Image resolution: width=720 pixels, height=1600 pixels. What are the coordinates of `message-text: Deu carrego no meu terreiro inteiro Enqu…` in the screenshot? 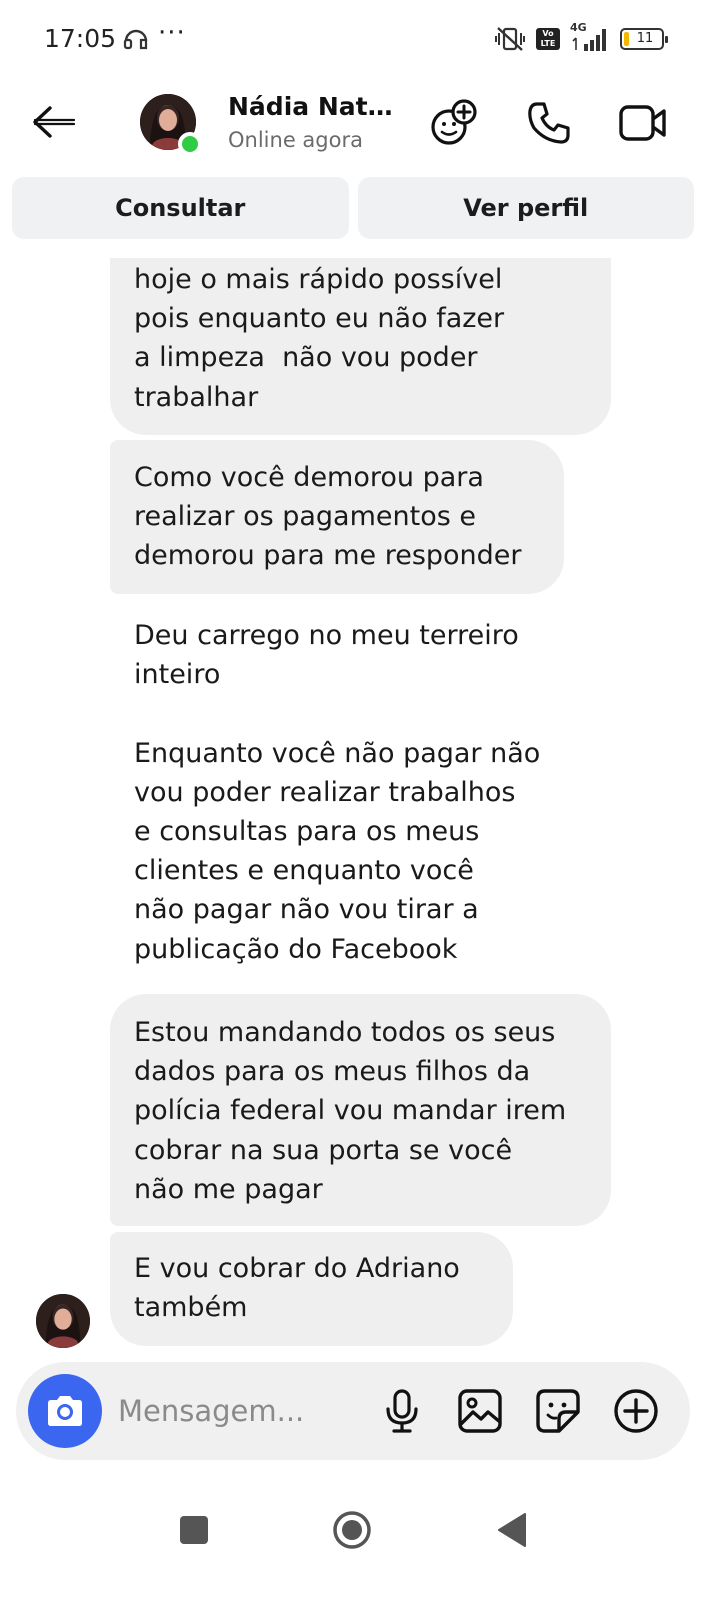 It's located at (337, 792).